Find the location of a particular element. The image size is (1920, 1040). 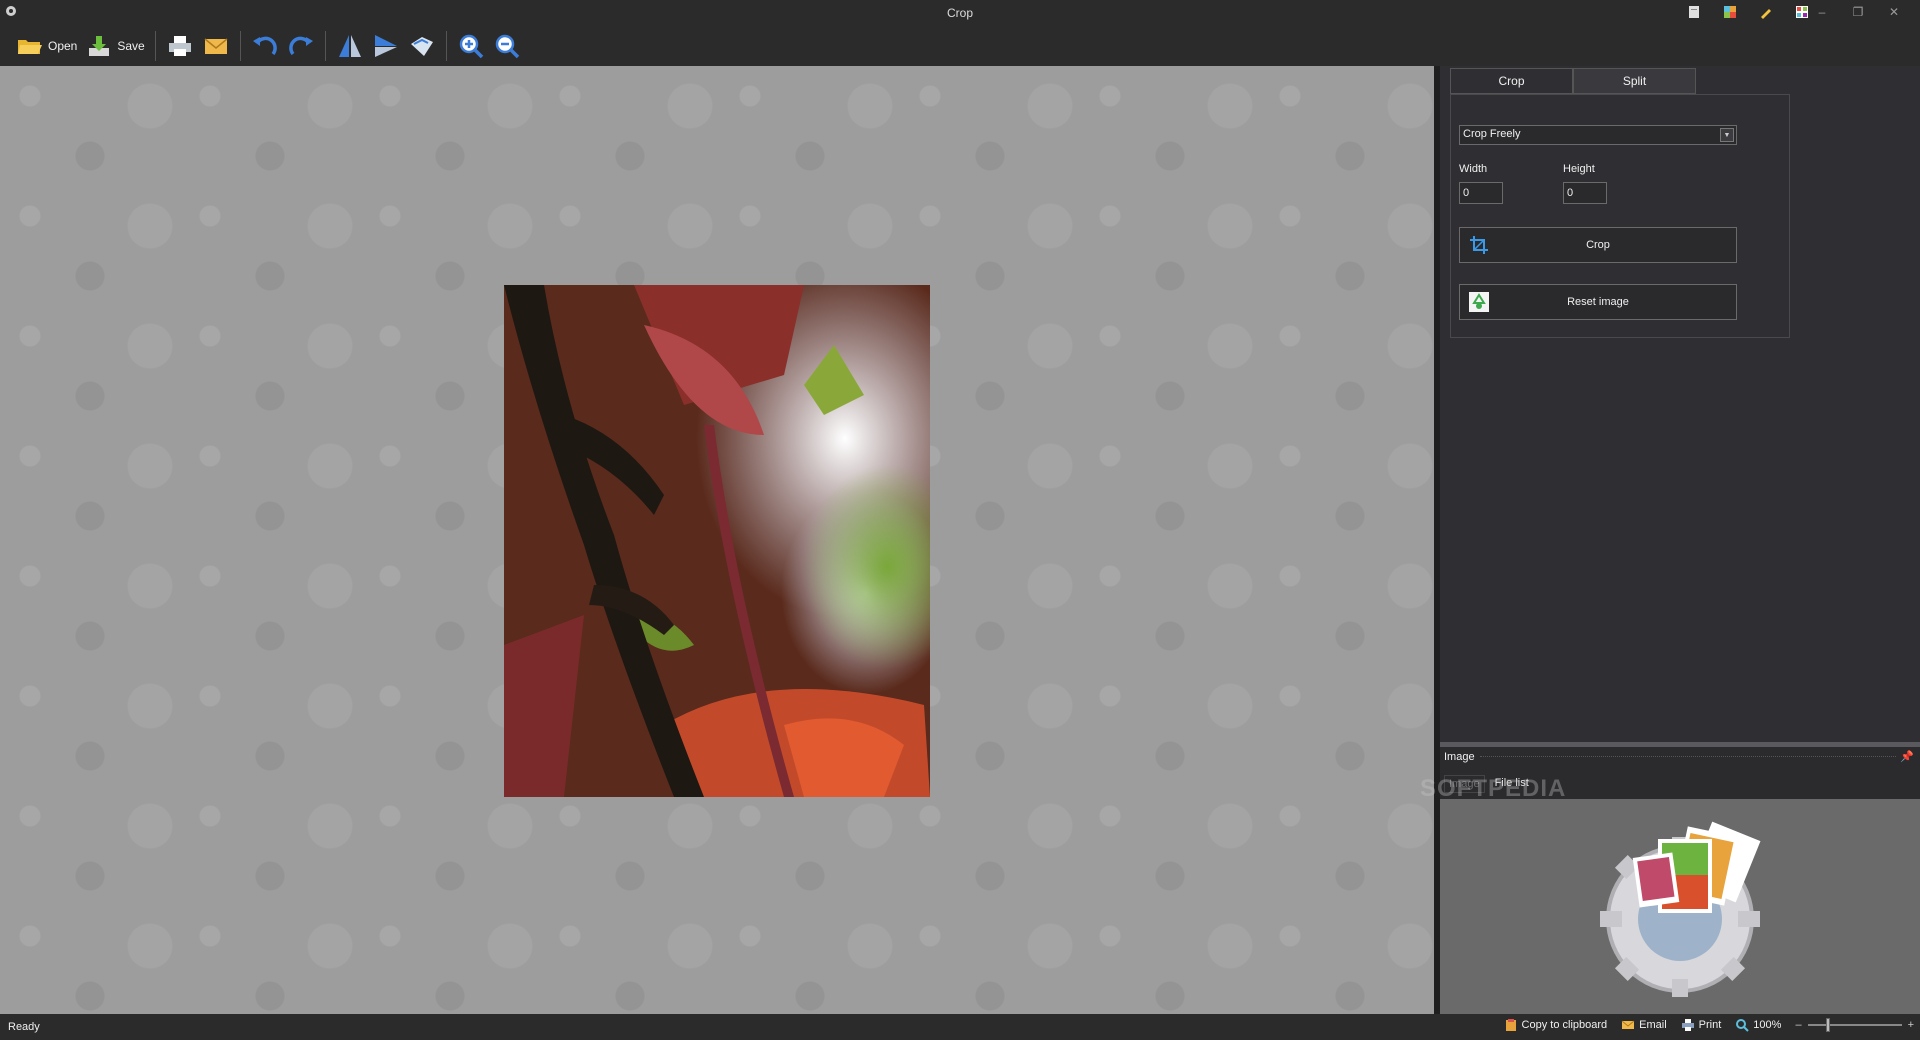

height-label: Height is located at coordinates (1579, 169).